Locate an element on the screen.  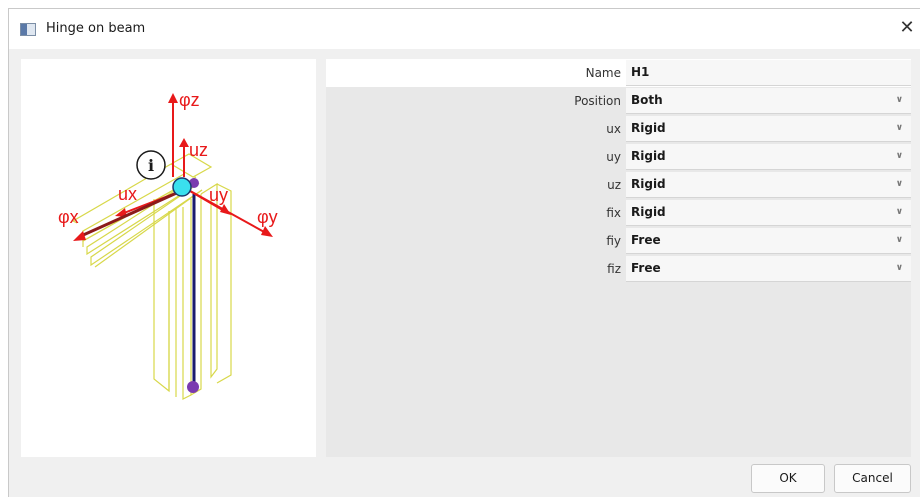
window-icon is located at coordinates (28, 29).